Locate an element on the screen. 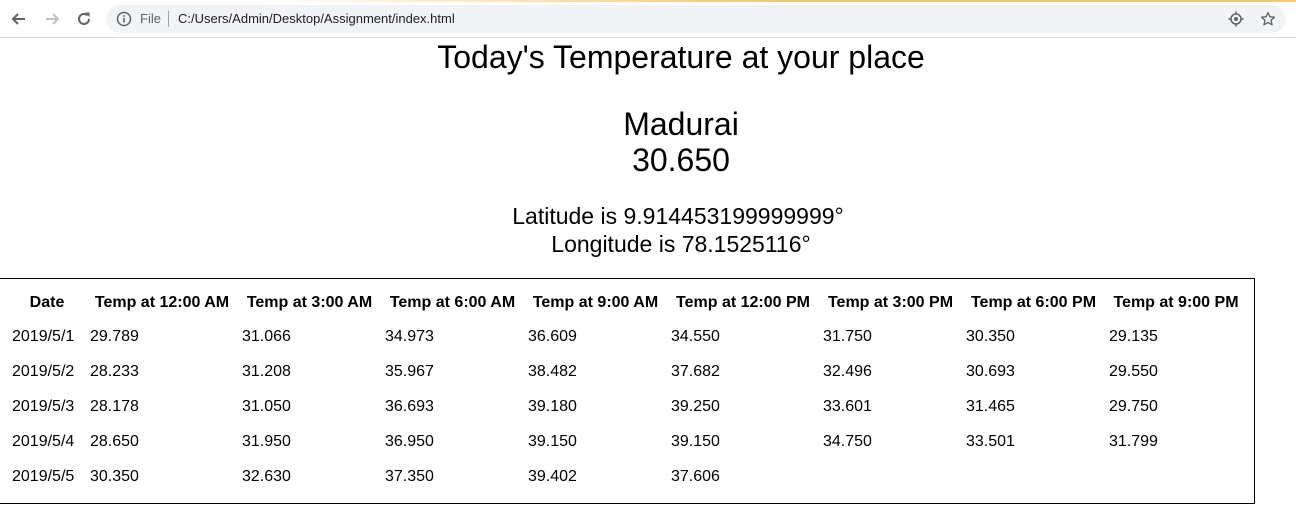 Image resolution: width=1296 pixels, height=520 pixels. table-cell: 31.208 is located at coordinates (266, 371).